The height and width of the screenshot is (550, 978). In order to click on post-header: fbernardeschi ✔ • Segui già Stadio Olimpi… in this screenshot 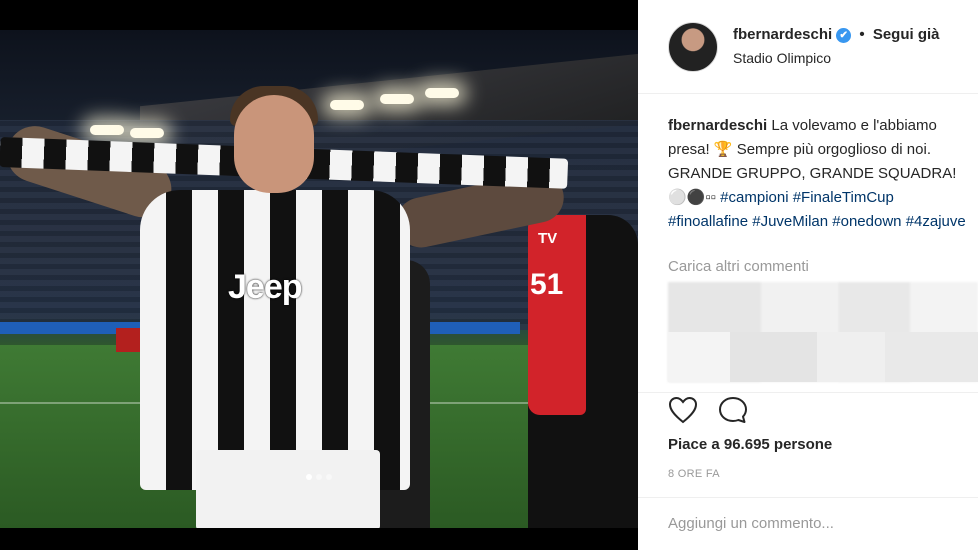, I will do `click(808, 47)`.